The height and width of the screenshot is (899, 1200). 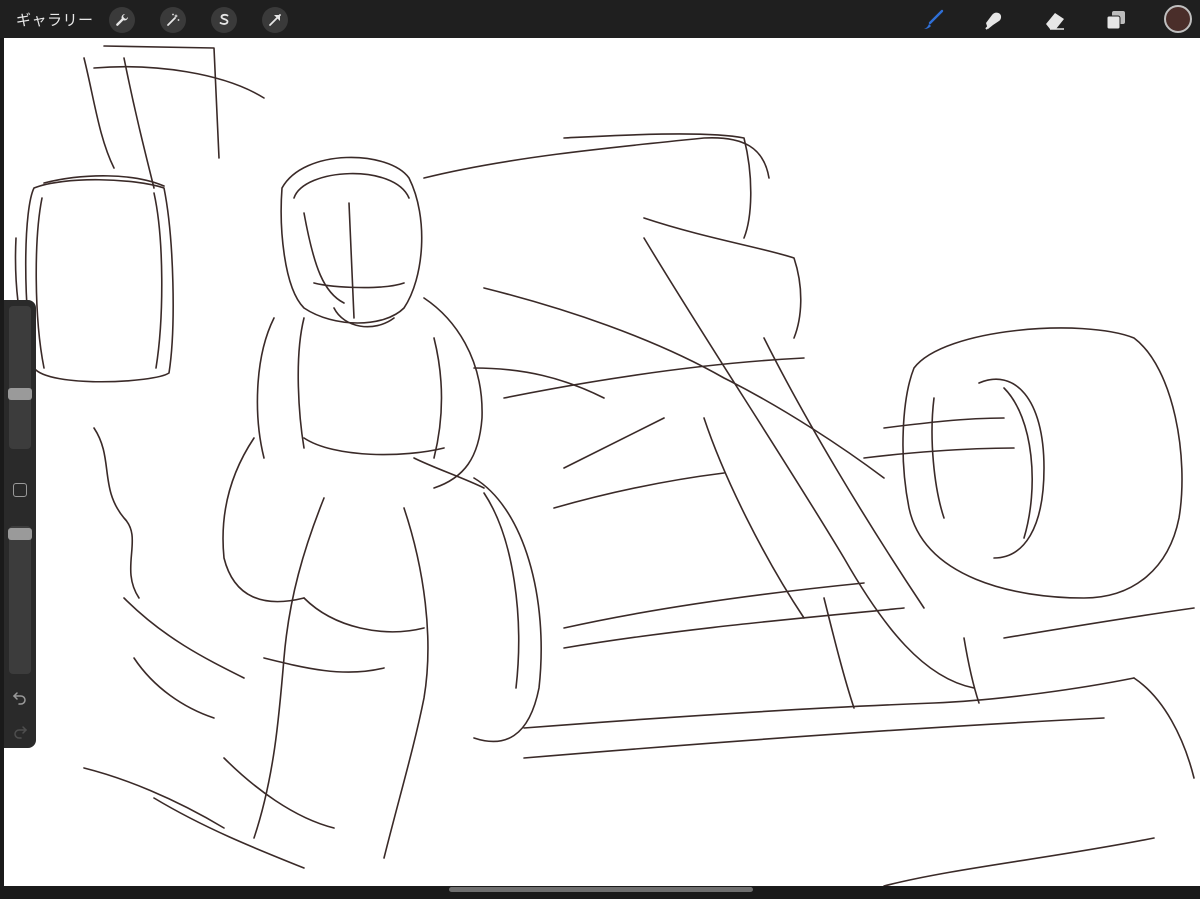 I want to click on adjustments-button, so click(x=173, y=20).